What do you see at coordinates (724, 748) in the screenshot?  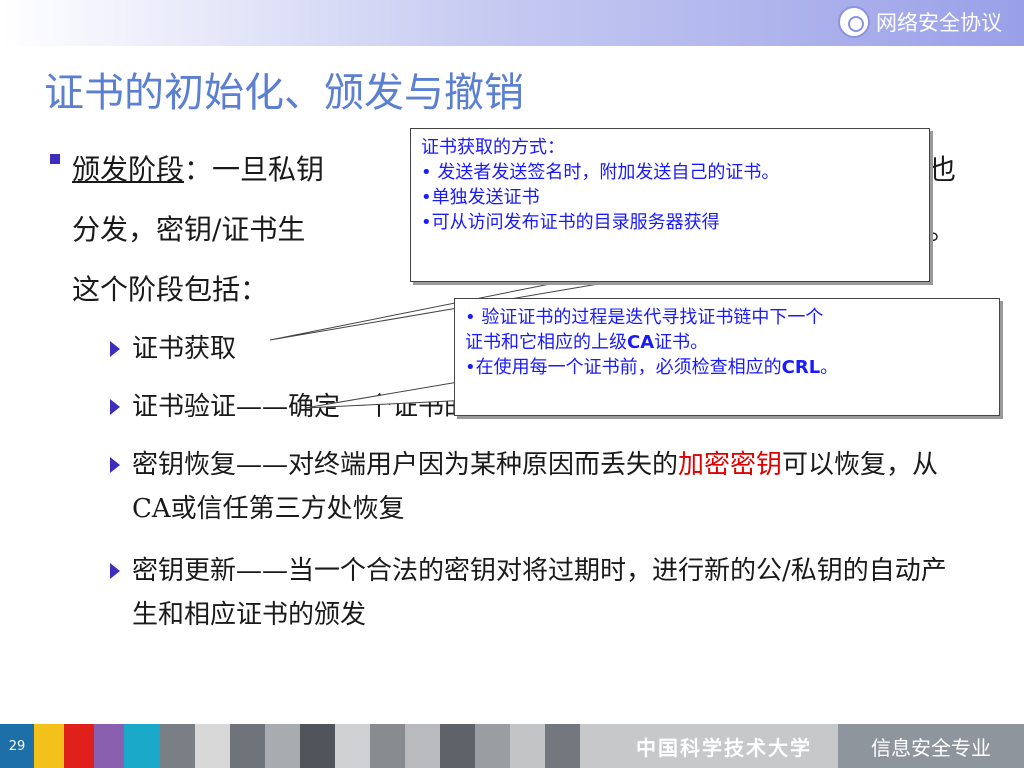 I see `university-name: 中国科学技术大学` at bounding box center [724, 748].